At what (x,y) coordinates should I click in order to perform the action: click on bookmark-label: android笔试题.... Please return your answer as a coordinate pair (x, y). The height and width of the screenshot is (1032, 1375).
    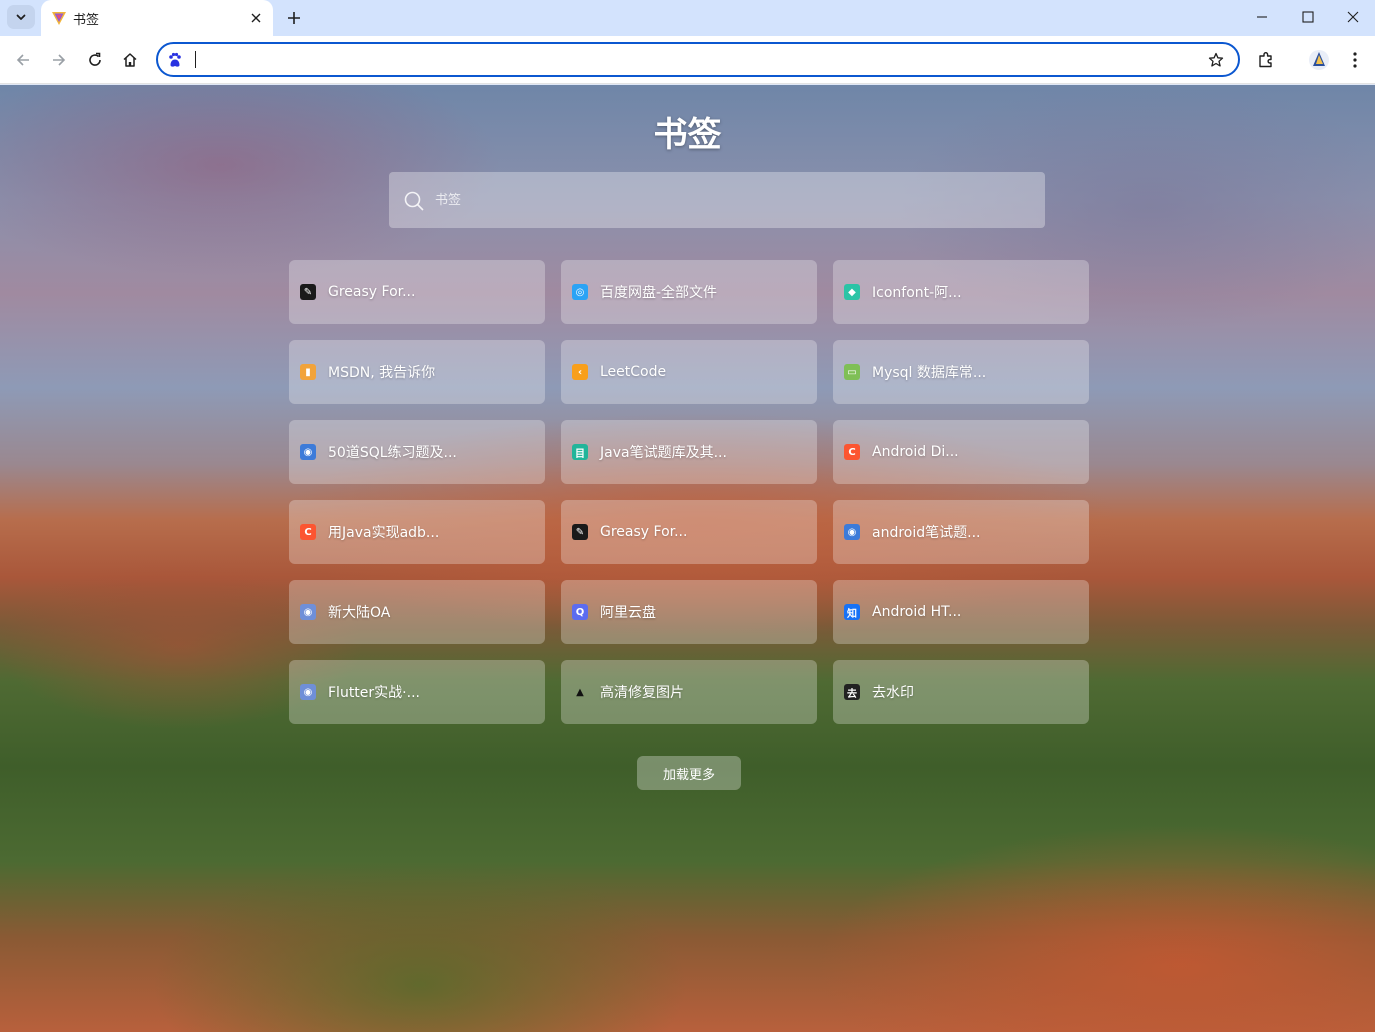
    Looking at the image, I should click on (926, 533).